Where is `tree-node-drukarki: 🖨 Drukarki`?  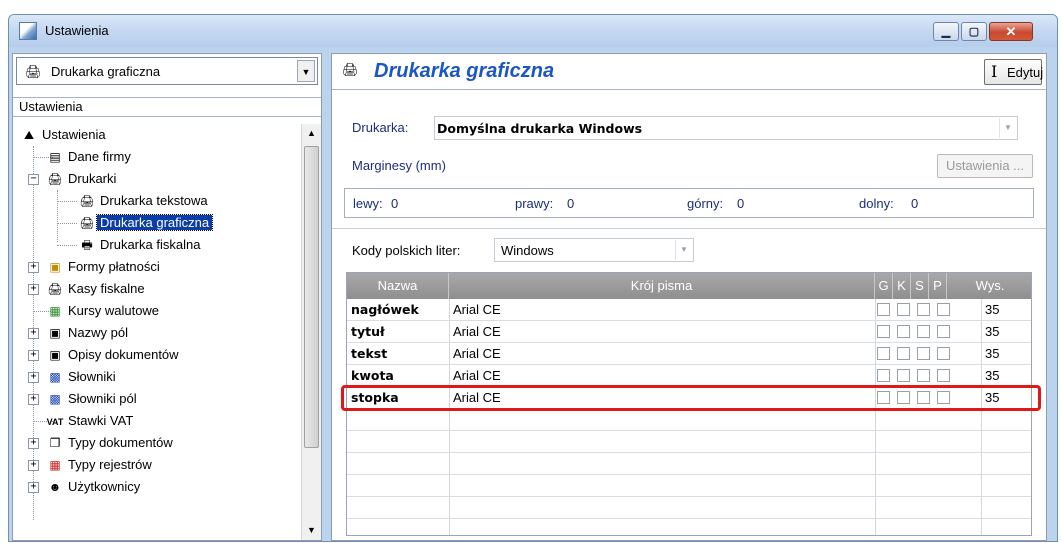 tree-node-drukarki: 🖨 Drukarki is located at coordinates (82, 179).